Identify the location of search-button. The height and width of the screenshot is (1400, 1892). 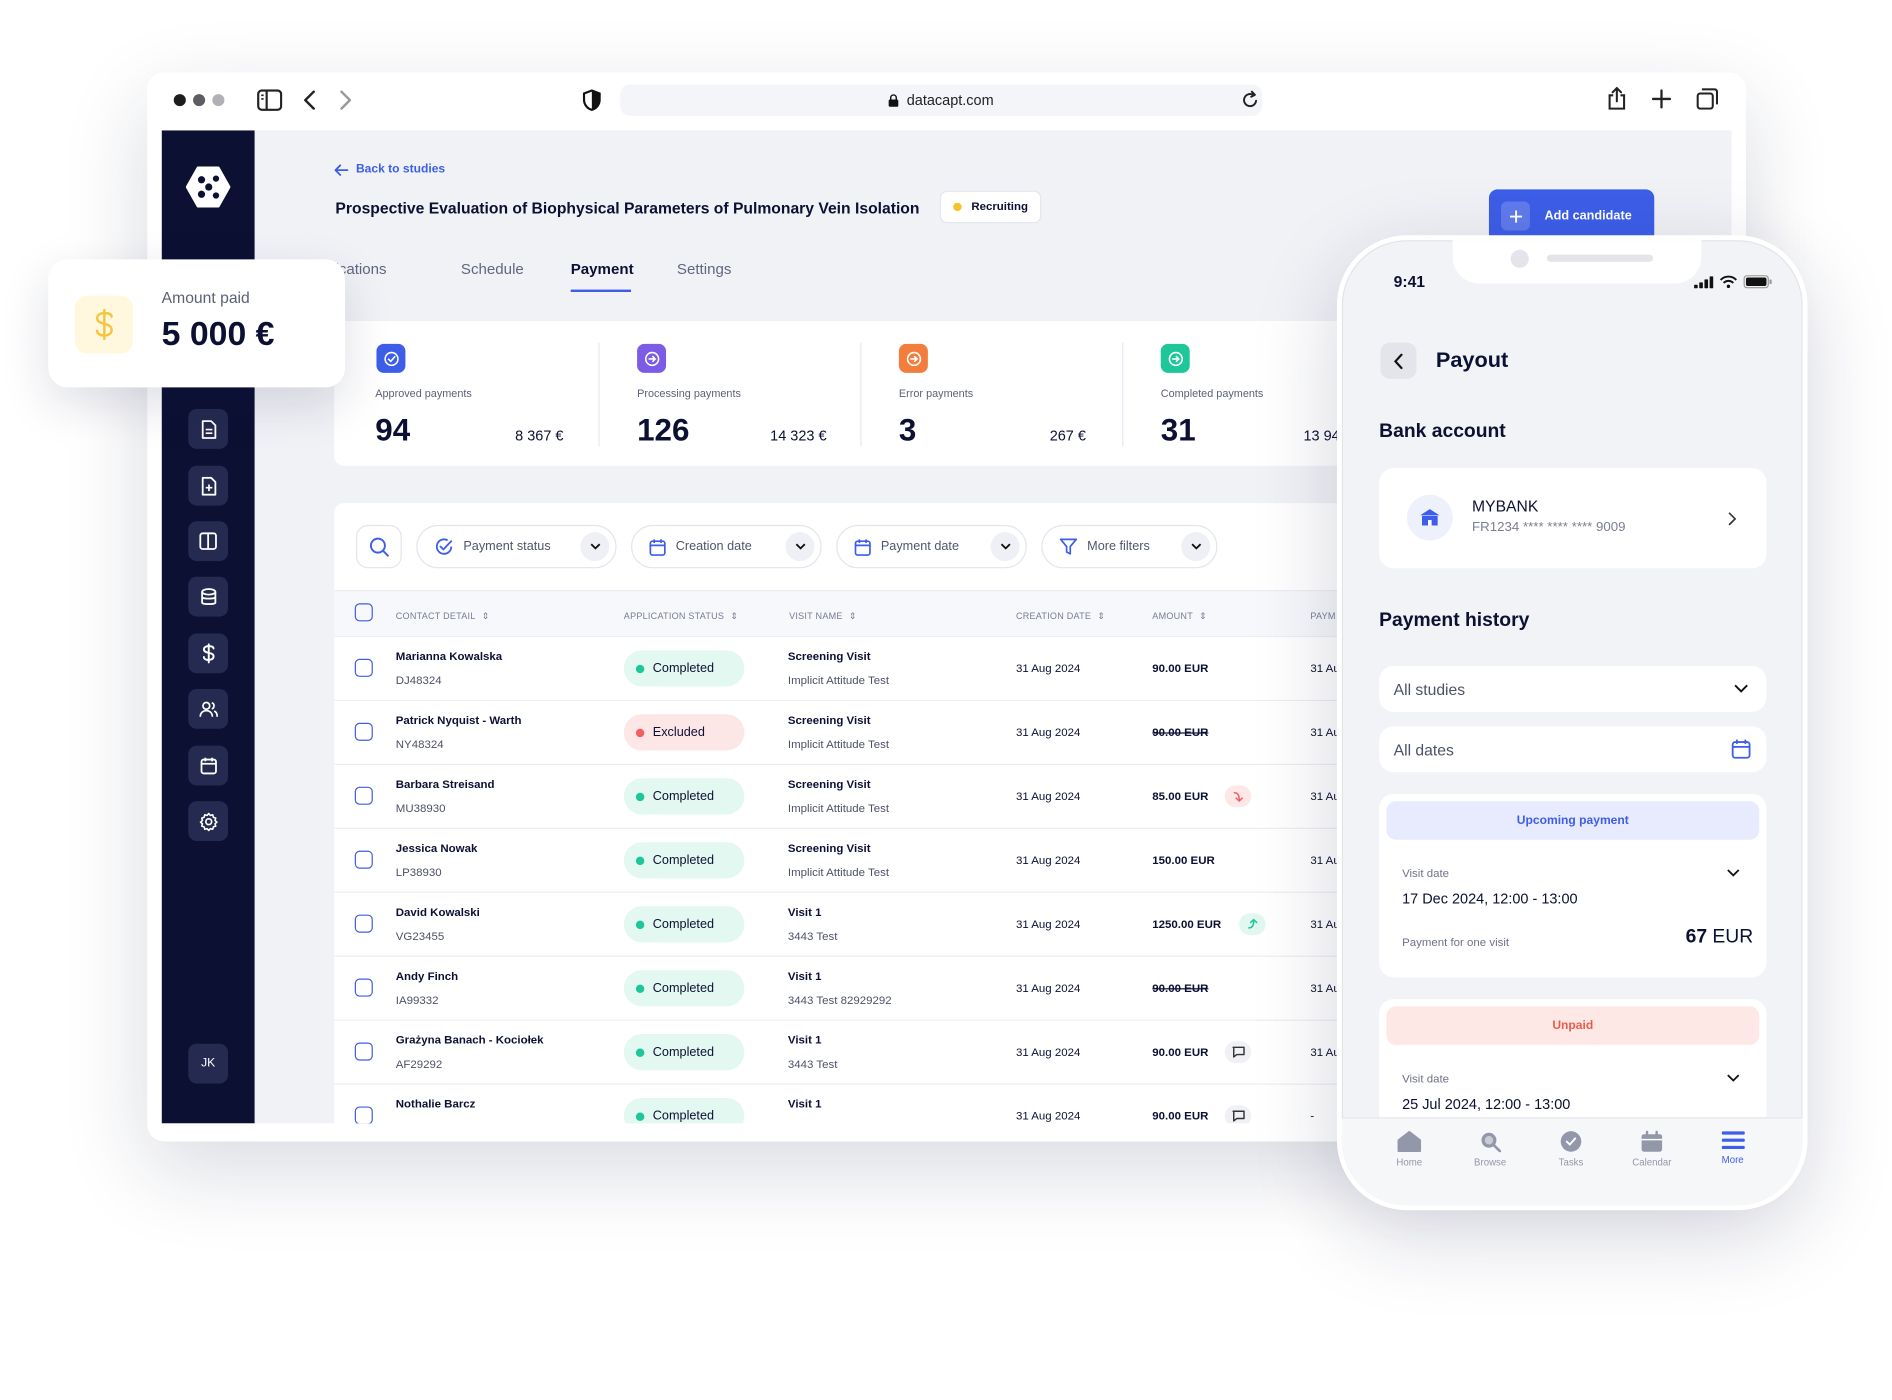
(378, 546).